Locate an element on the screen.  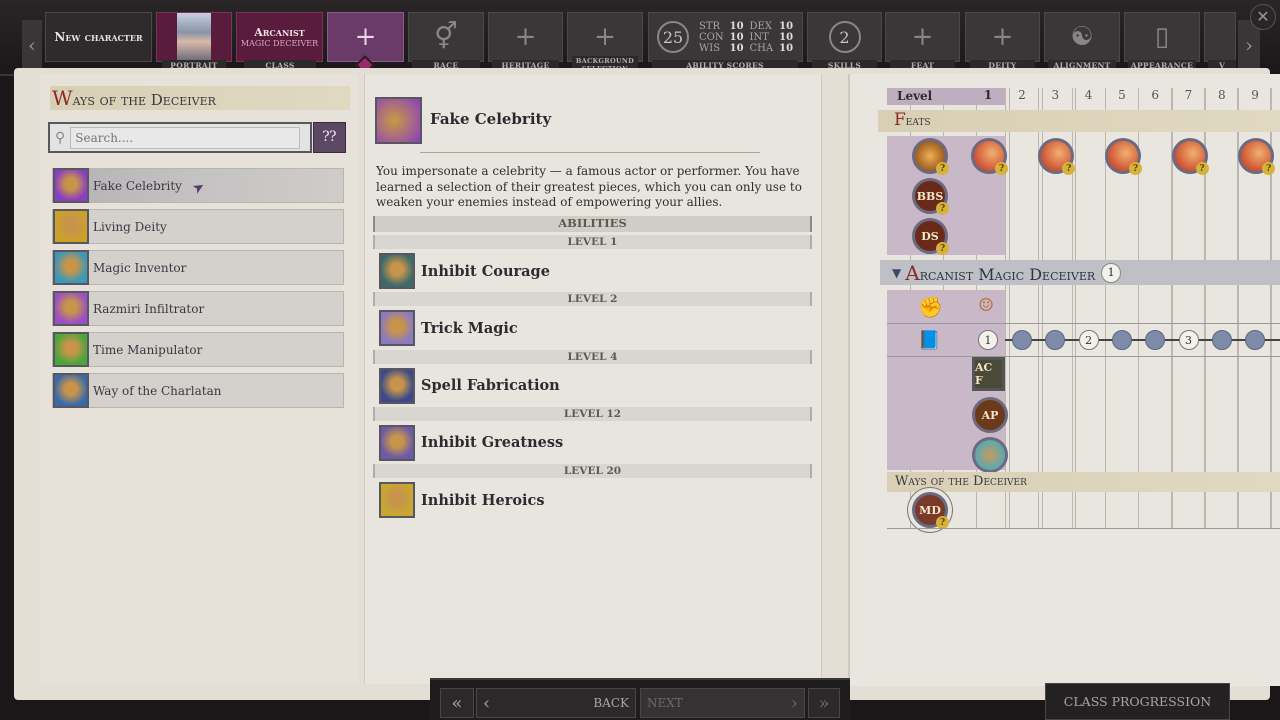
ability-level-header: LEVEL 20 is located at coordinates (592, 471).